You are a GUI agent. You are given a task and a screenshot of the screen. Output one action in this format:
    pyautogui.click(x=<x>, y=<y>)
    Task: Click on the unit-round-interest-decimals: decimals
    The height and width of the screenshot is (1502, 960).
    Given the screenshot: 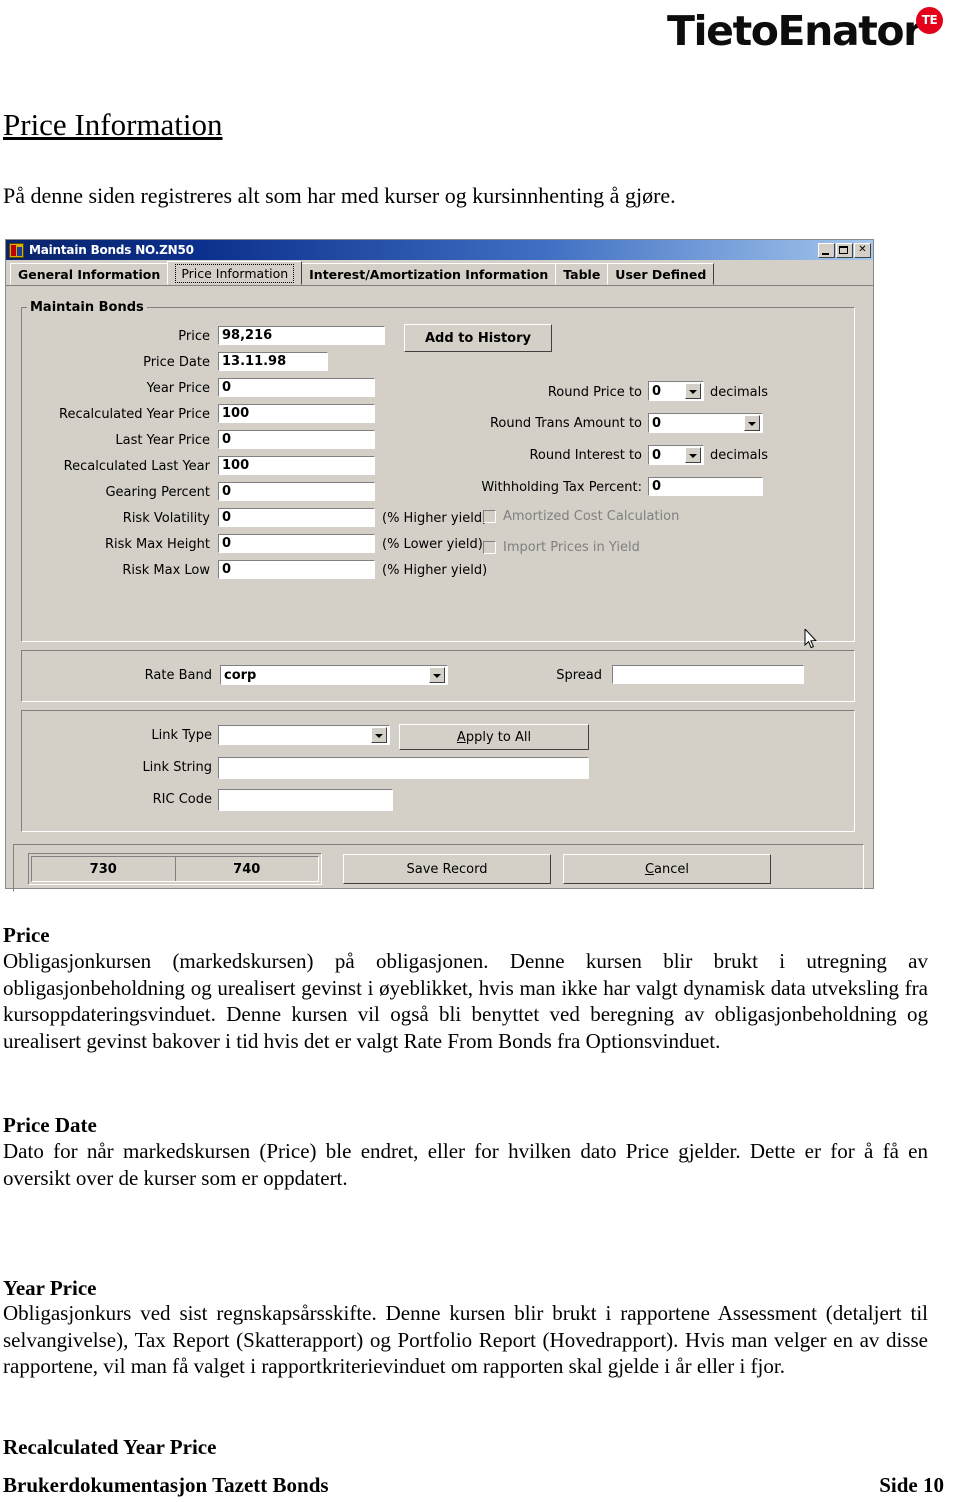 What is the action you would take?
    pyautogui.click(x=739, y=455)
    